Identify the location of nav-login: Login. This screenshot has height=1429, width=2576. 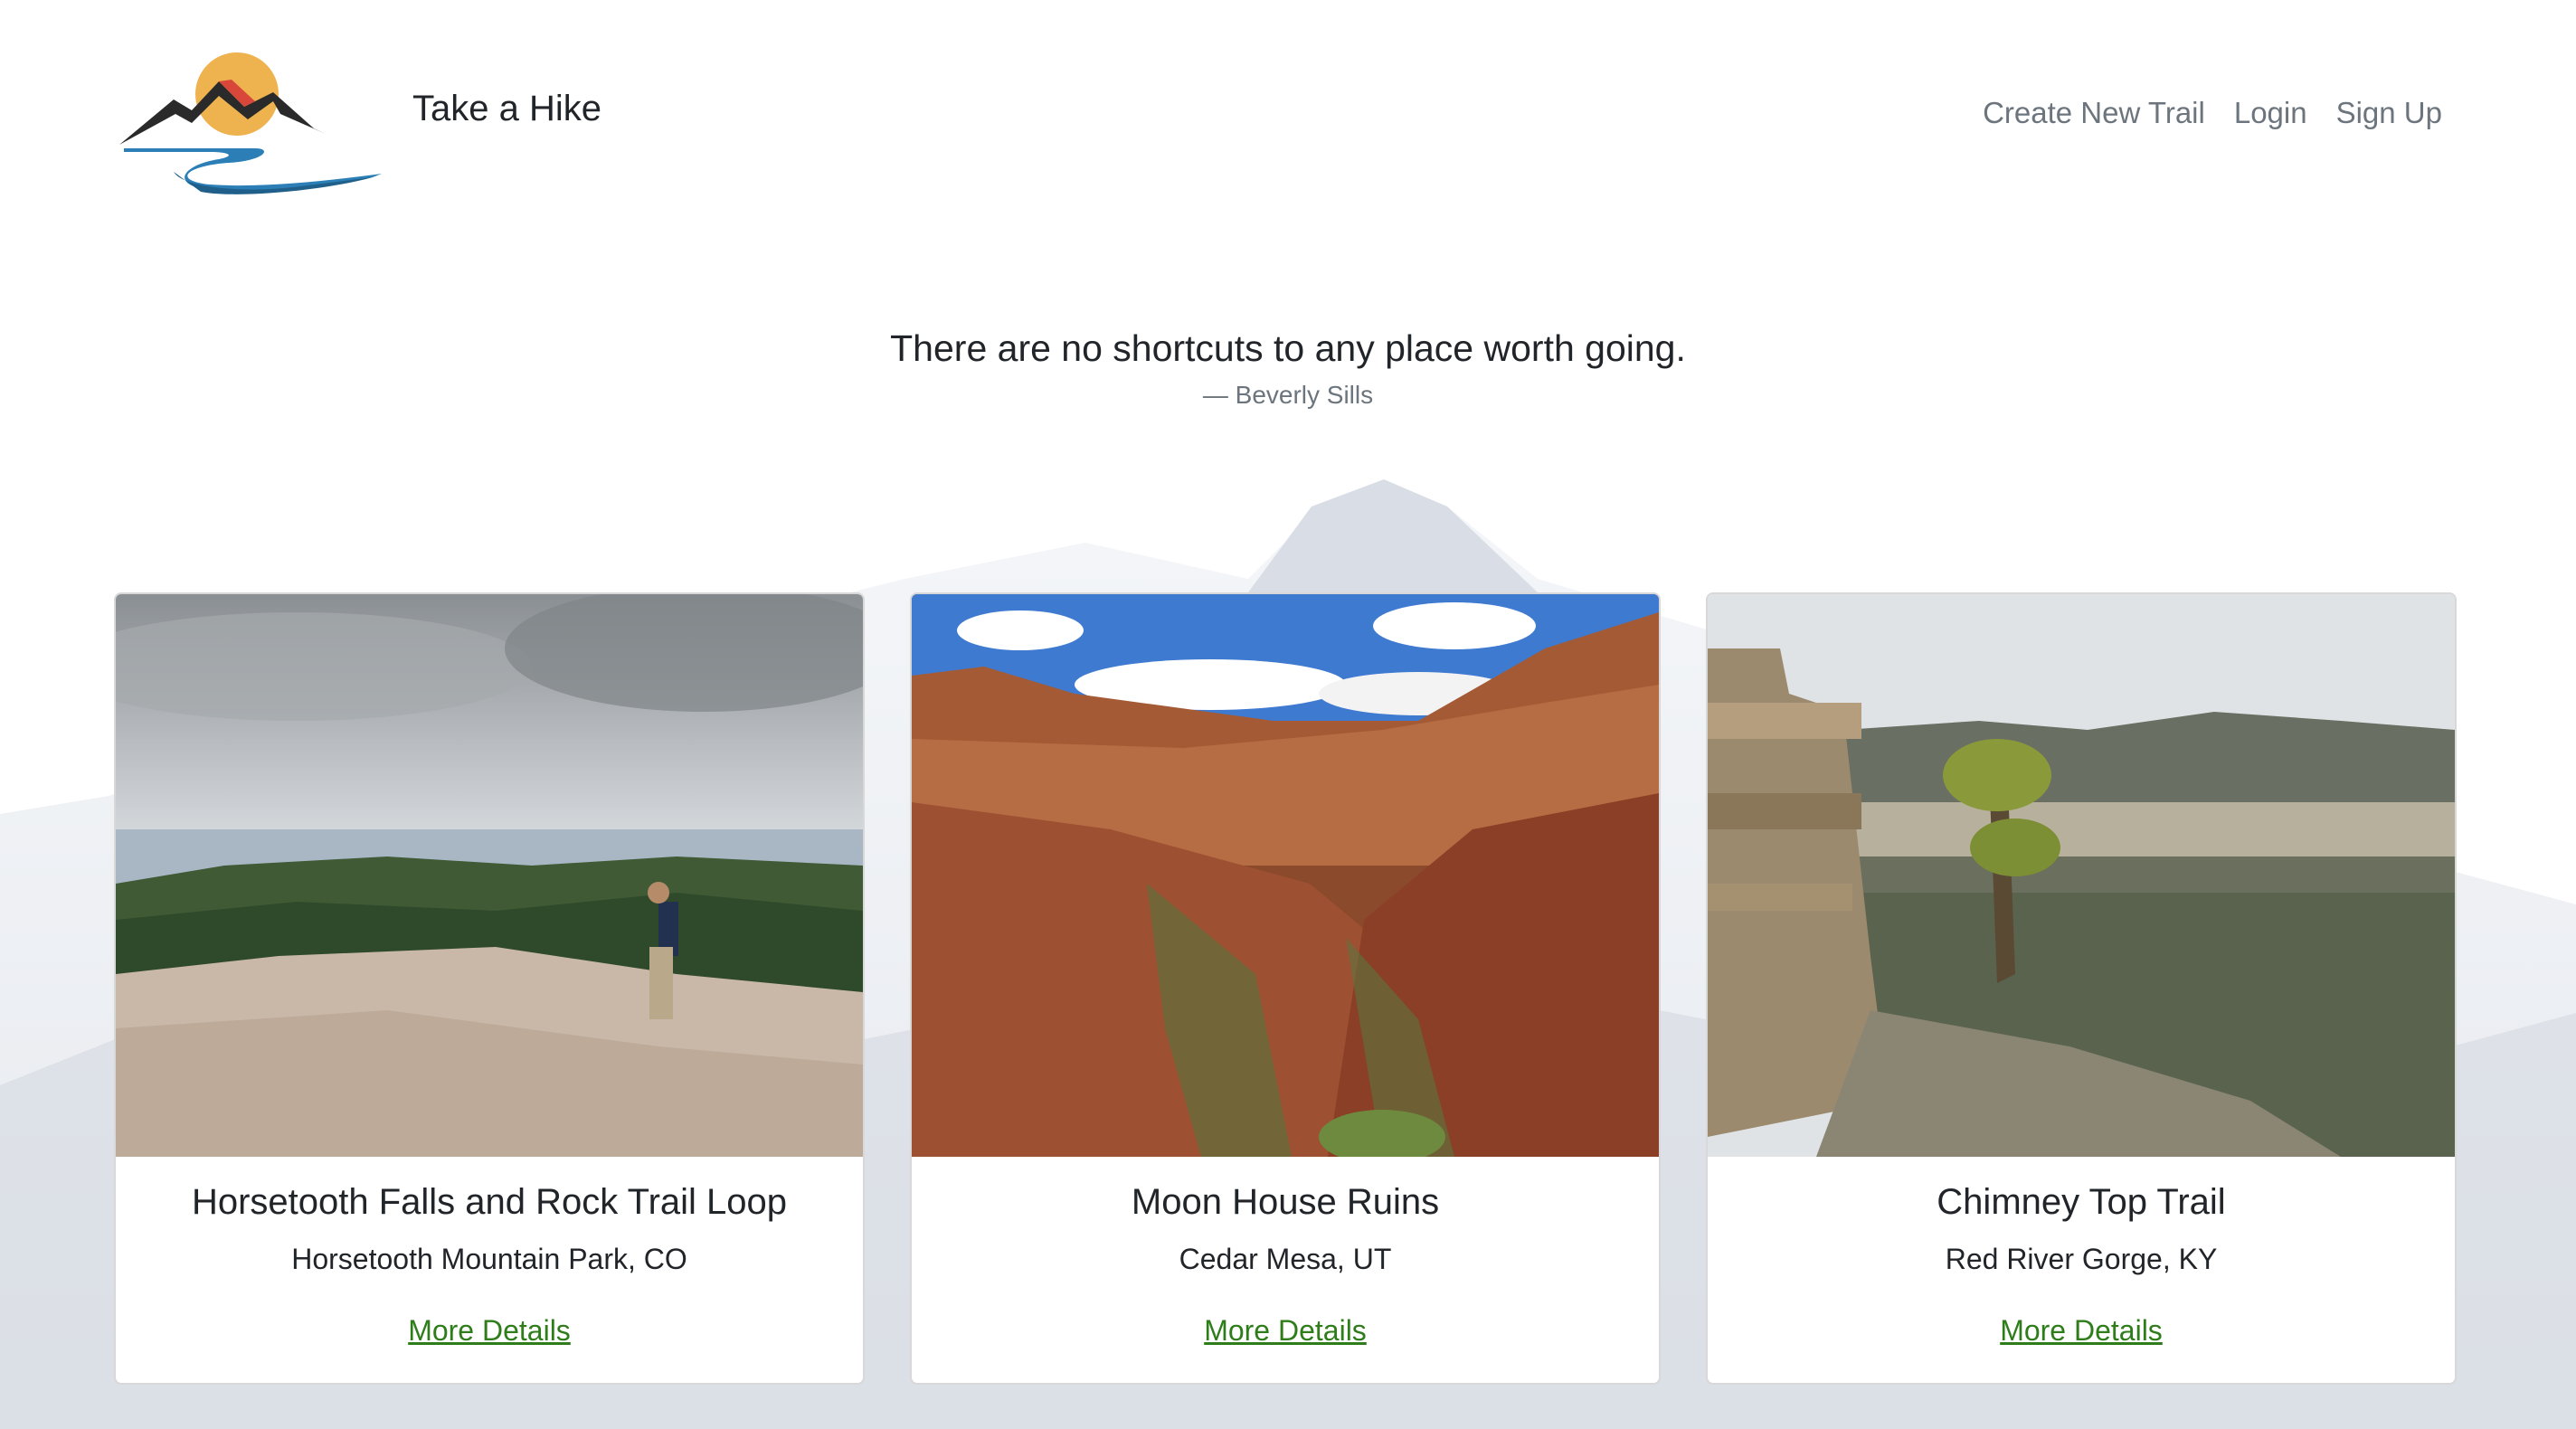
(2270, 113).